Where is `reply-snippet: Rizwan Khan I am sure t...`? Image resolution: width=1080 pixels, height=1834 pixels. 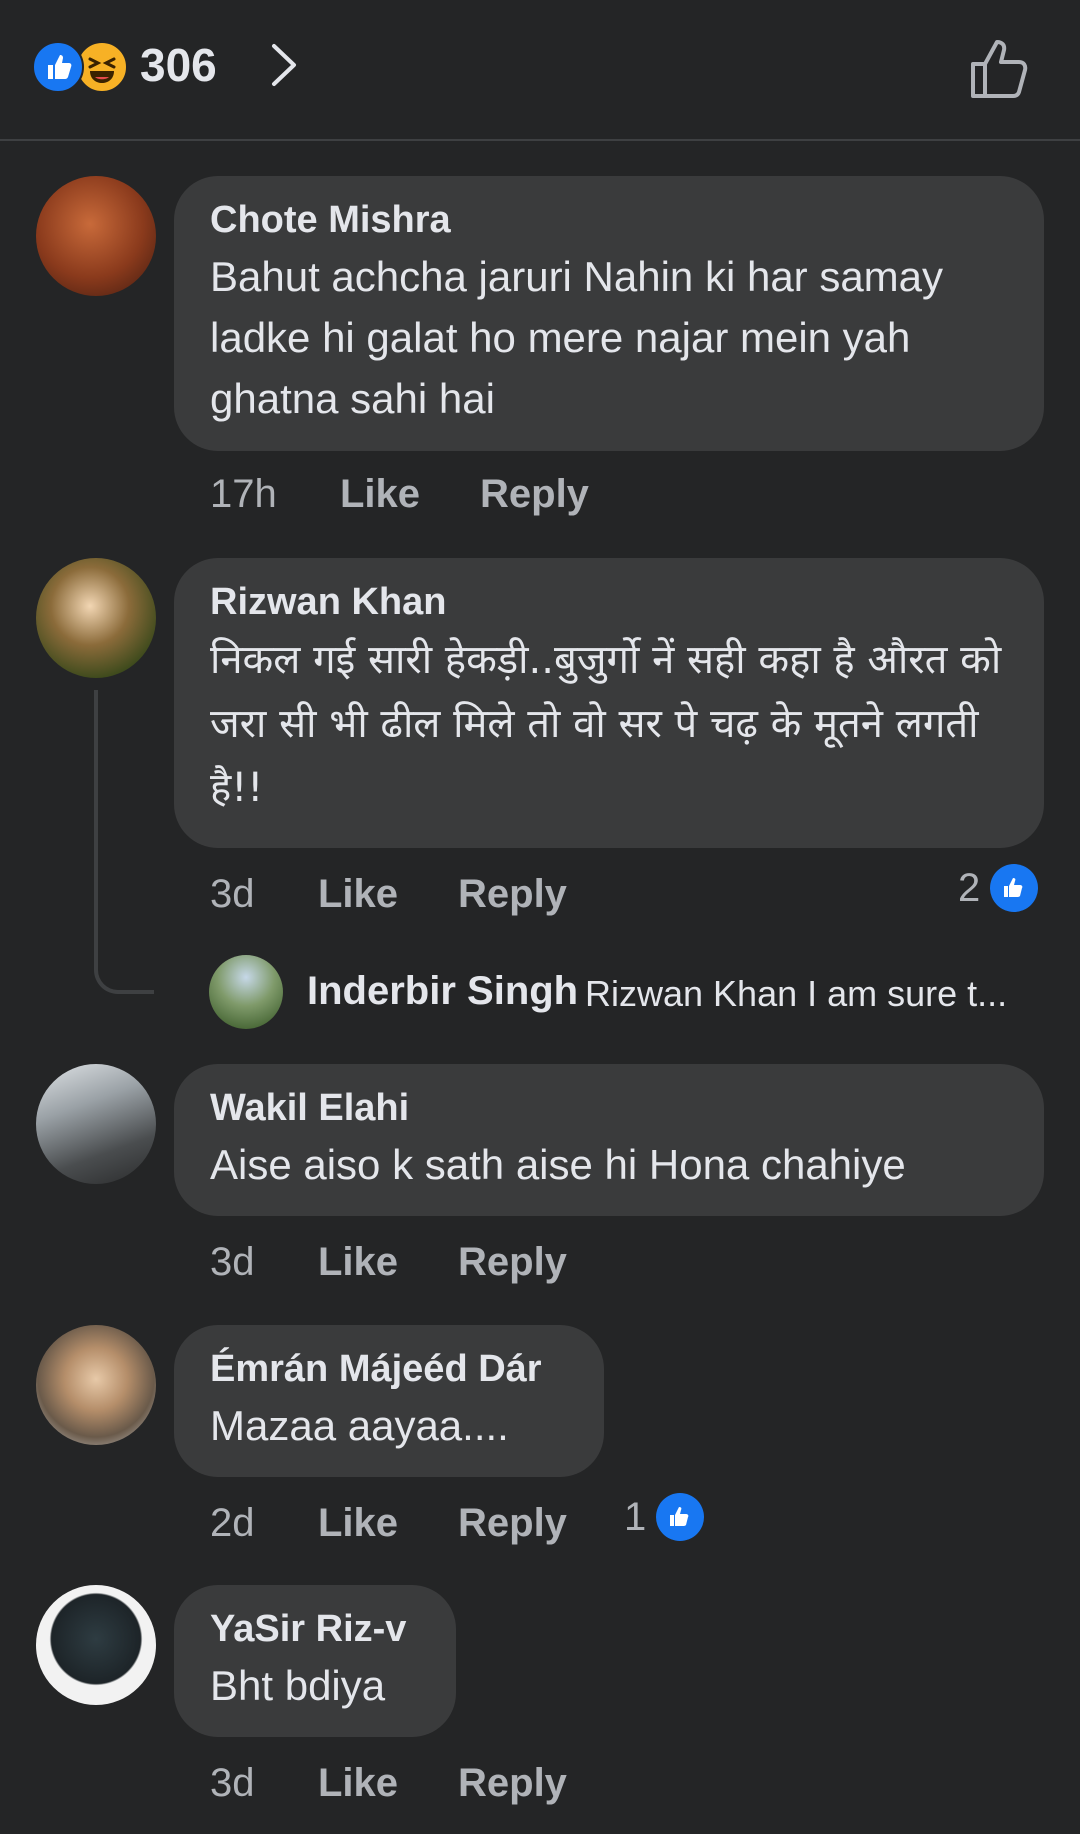
reply-snippet: Rizwan Khan I am sure t... is located at coordinates (796, 993).